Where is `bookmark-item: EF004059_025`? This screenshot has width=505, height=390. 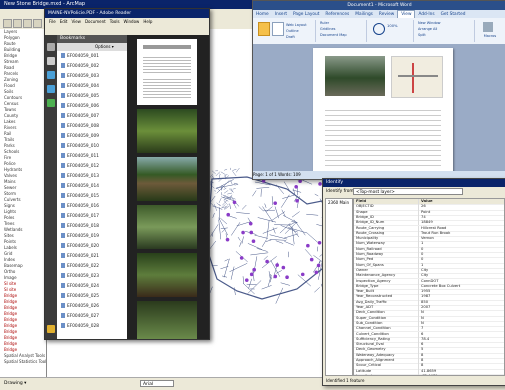 bookmark-item: EF004059_025 is located at coordinates (80, 297).